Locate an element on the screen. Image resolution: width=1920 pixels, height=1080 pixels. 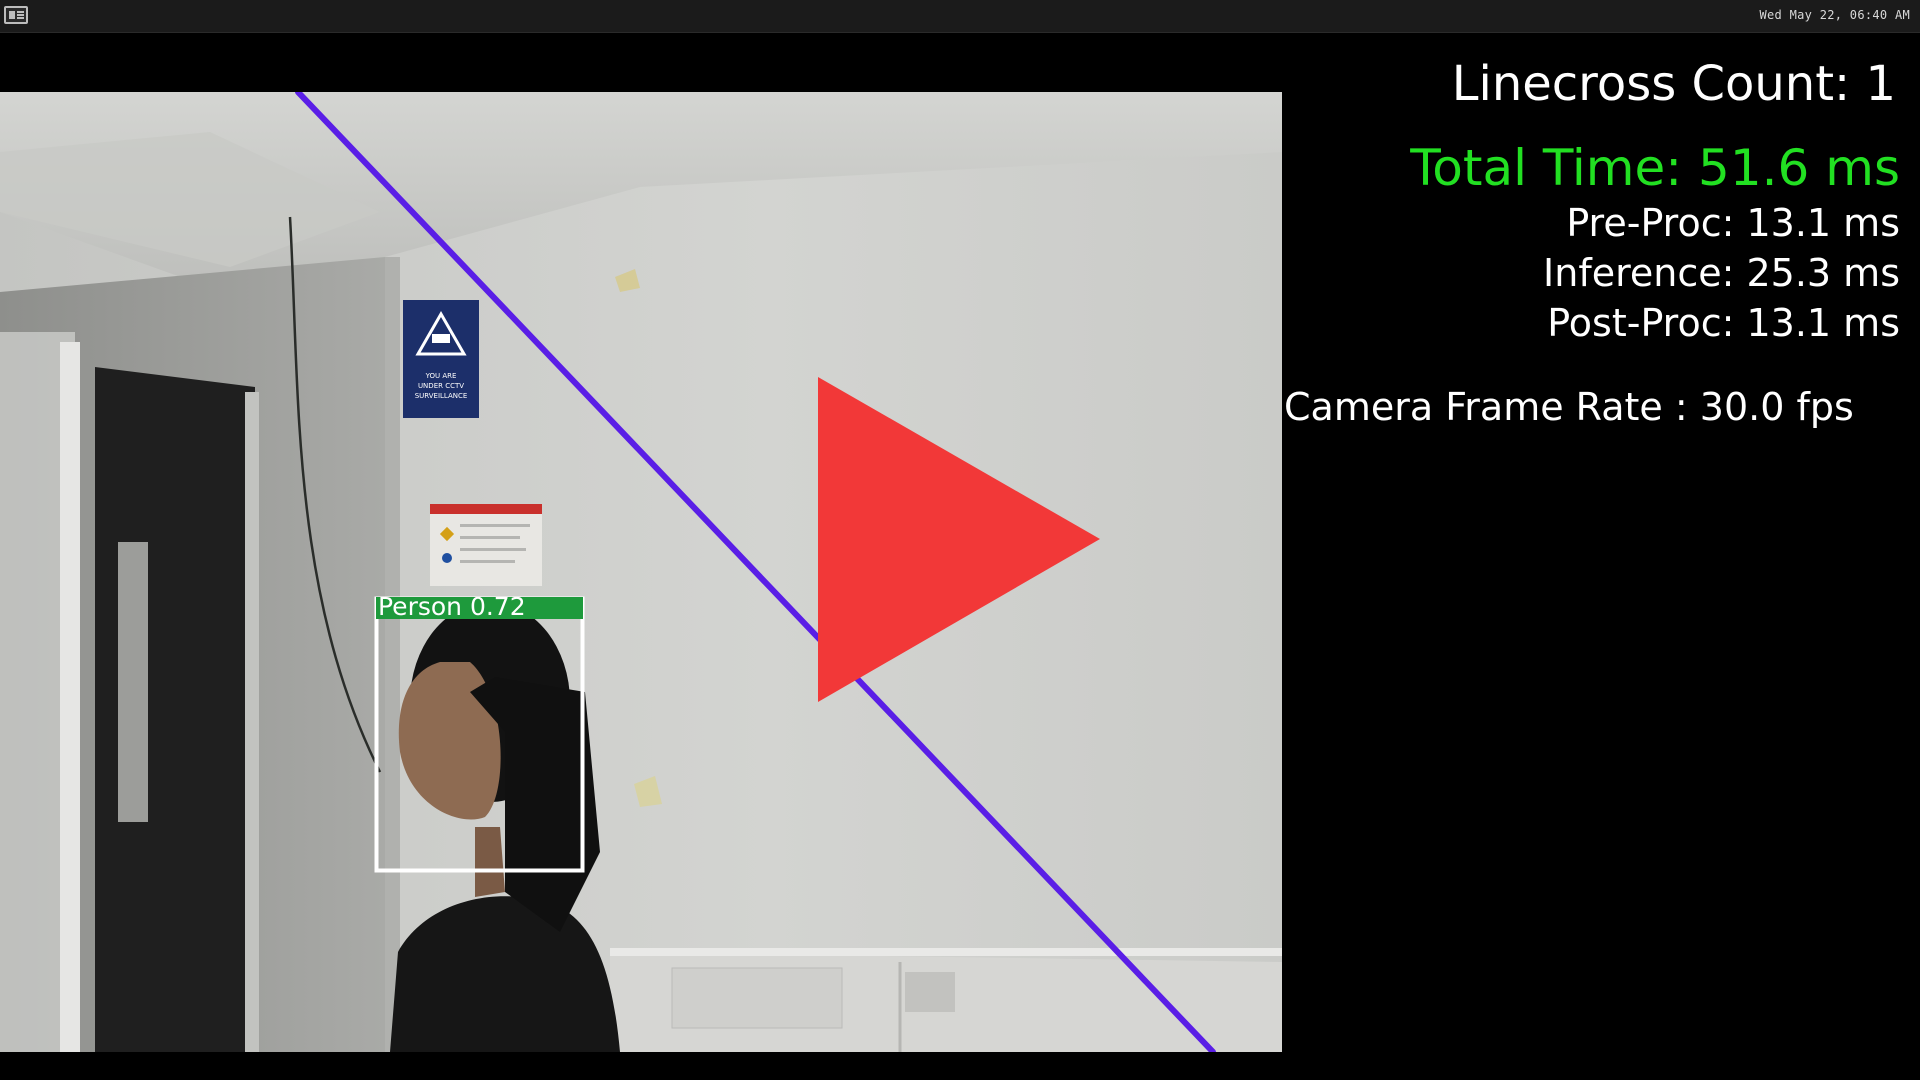
pre-proc-time: Pre-Proc: 13.1 ms is located at coordinates (1733, 223).